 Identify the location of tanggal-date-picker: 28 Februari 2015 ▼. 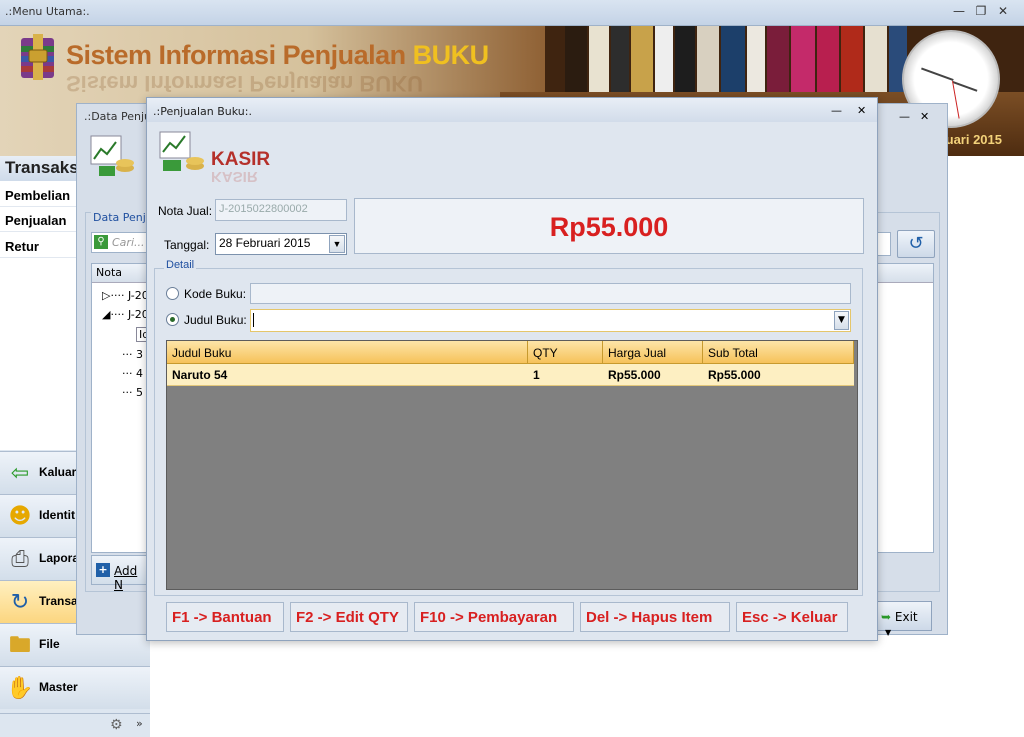
(281, 244).